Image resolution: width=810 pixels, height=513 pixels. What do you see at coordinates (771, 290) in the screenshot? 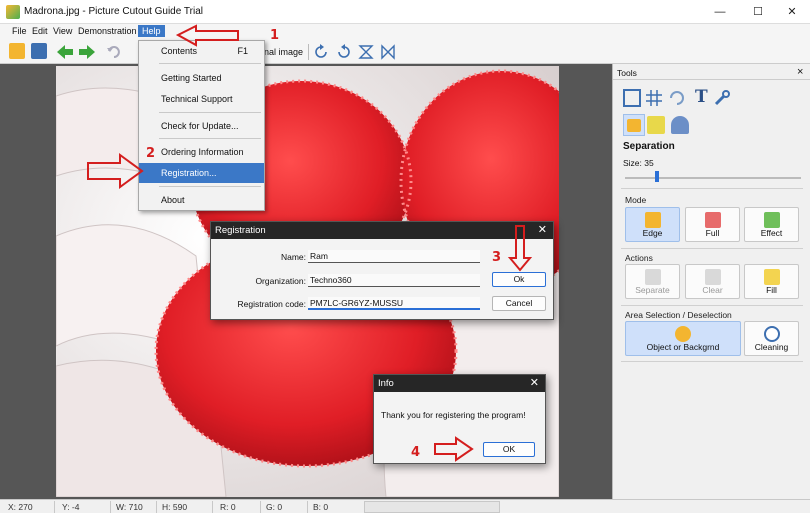
I see `fill-label: Fill` at bounding box center [771, 290].